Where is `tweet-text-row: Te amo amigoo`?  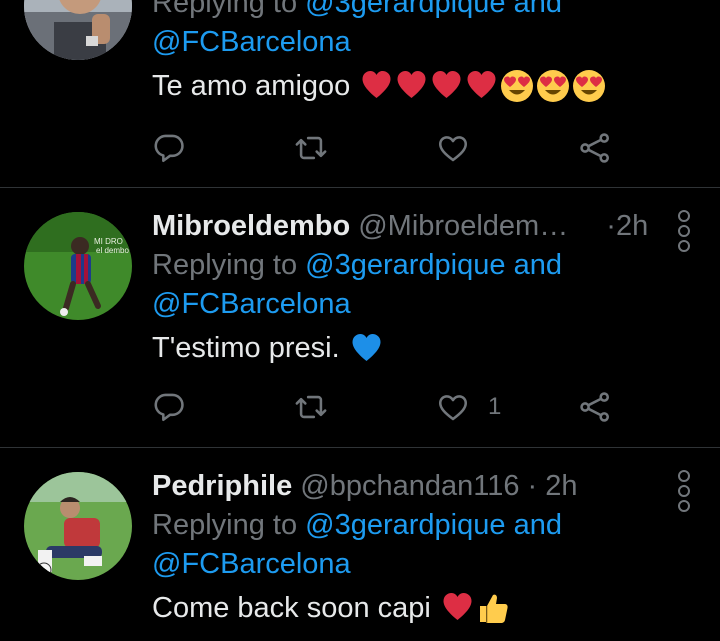
tweet-text-row: Te amo amigoo is located at coordinates (422, 86).